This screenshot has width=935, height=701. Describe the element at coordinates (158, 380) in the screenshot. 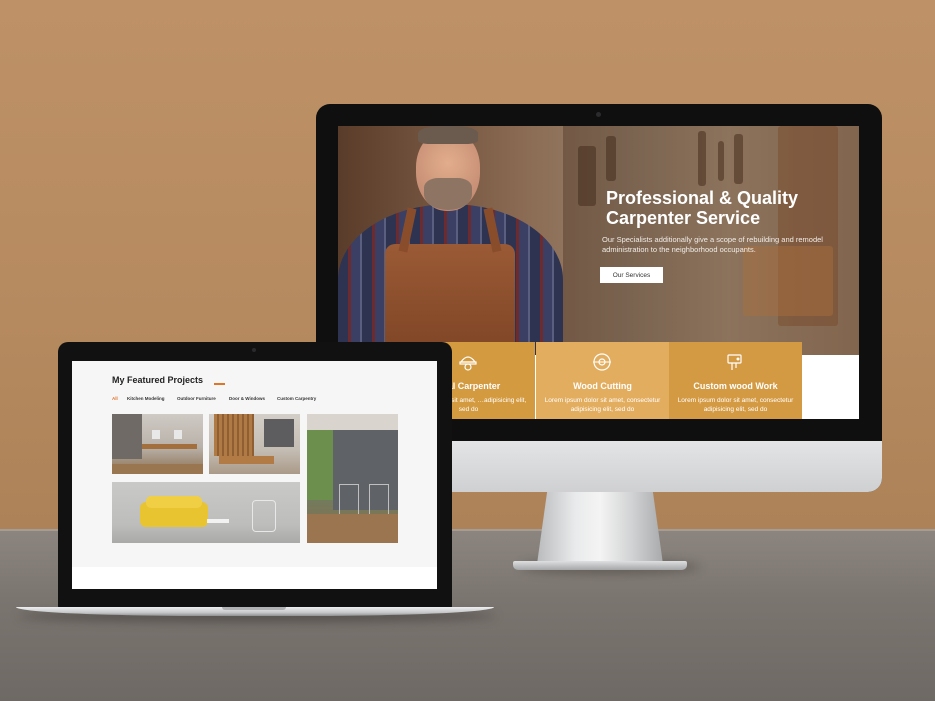

I see `projects-title: My Featured Projects` at that location.